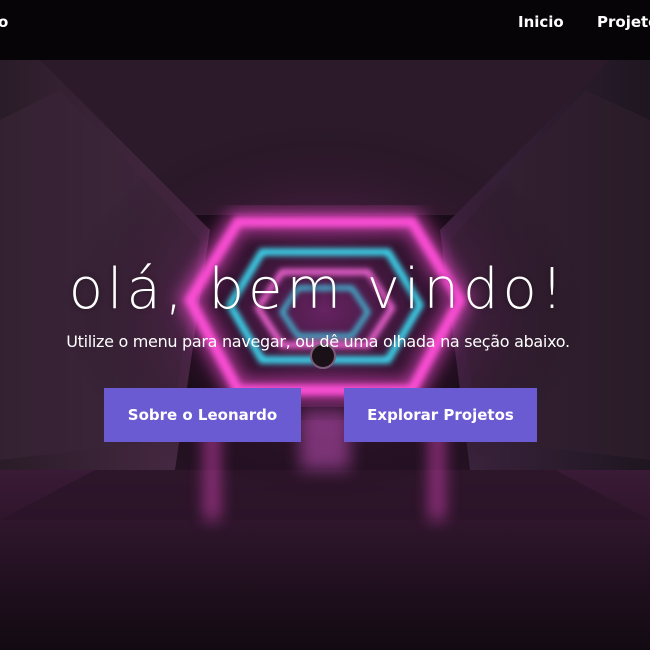 The width and height of the screenshot is (650, 650). What do you see at coordinates (318, 289) in the screenshot?
I see `hero-title: olá, bem vindo!` at bounding box center [318, 289].